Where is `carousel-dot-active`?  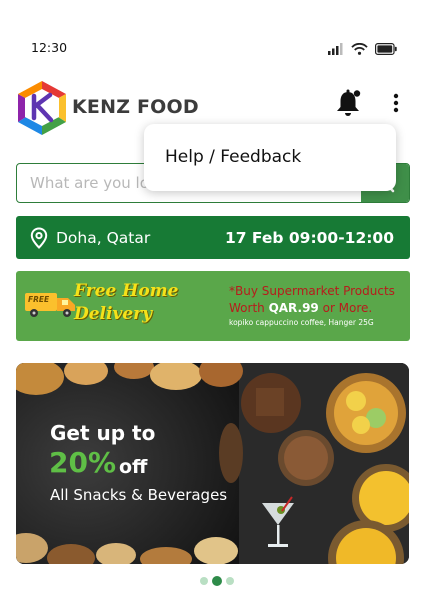
carousel-dot-active is located at coordinates (217, 581).